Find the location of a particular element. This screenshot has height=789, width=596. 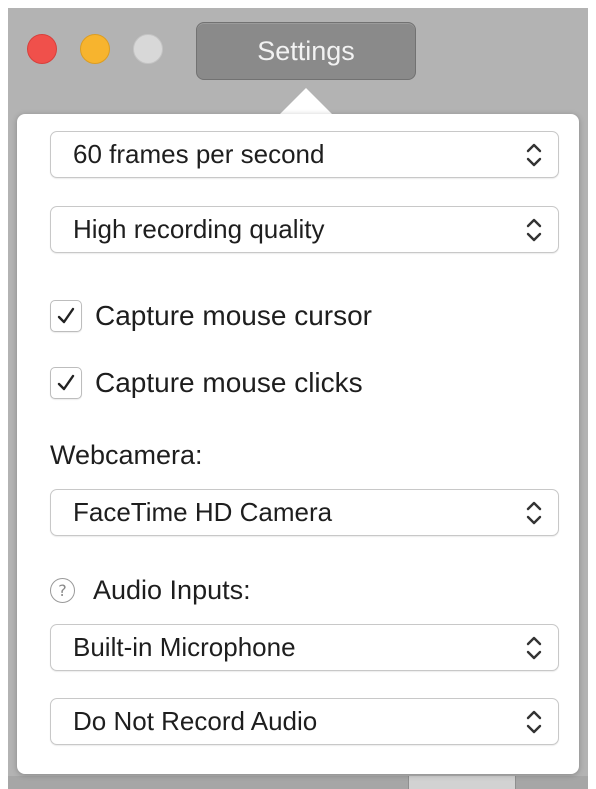

capture-clicks-label: Capture mouse clicks is located at coordinates (229, 382).